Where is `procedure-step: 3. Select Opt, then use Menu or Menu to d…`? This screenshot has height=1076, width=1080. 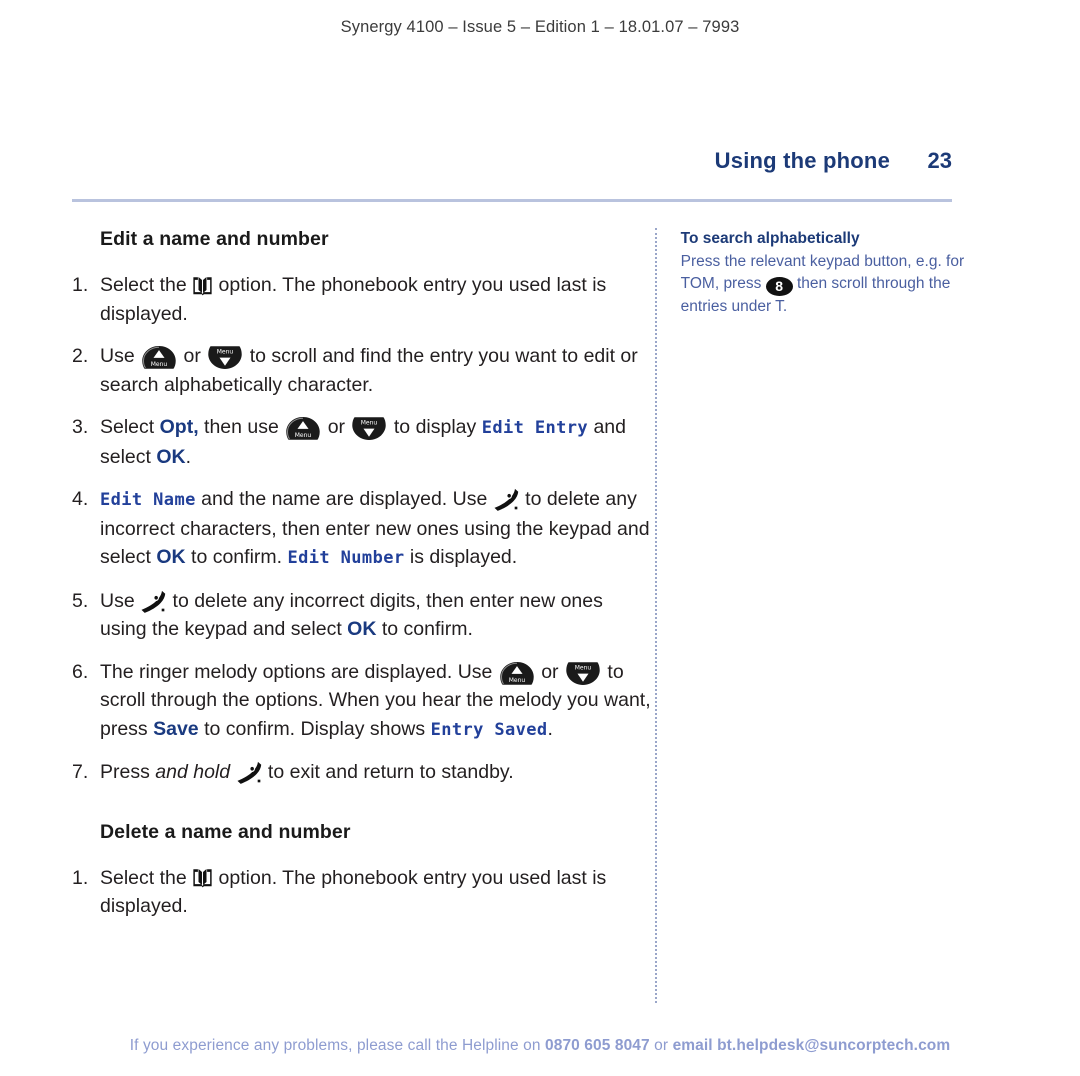 procedure-step: 3. Select Opt, then use Menu or Menu to d… is located at coordinates (363, 442).